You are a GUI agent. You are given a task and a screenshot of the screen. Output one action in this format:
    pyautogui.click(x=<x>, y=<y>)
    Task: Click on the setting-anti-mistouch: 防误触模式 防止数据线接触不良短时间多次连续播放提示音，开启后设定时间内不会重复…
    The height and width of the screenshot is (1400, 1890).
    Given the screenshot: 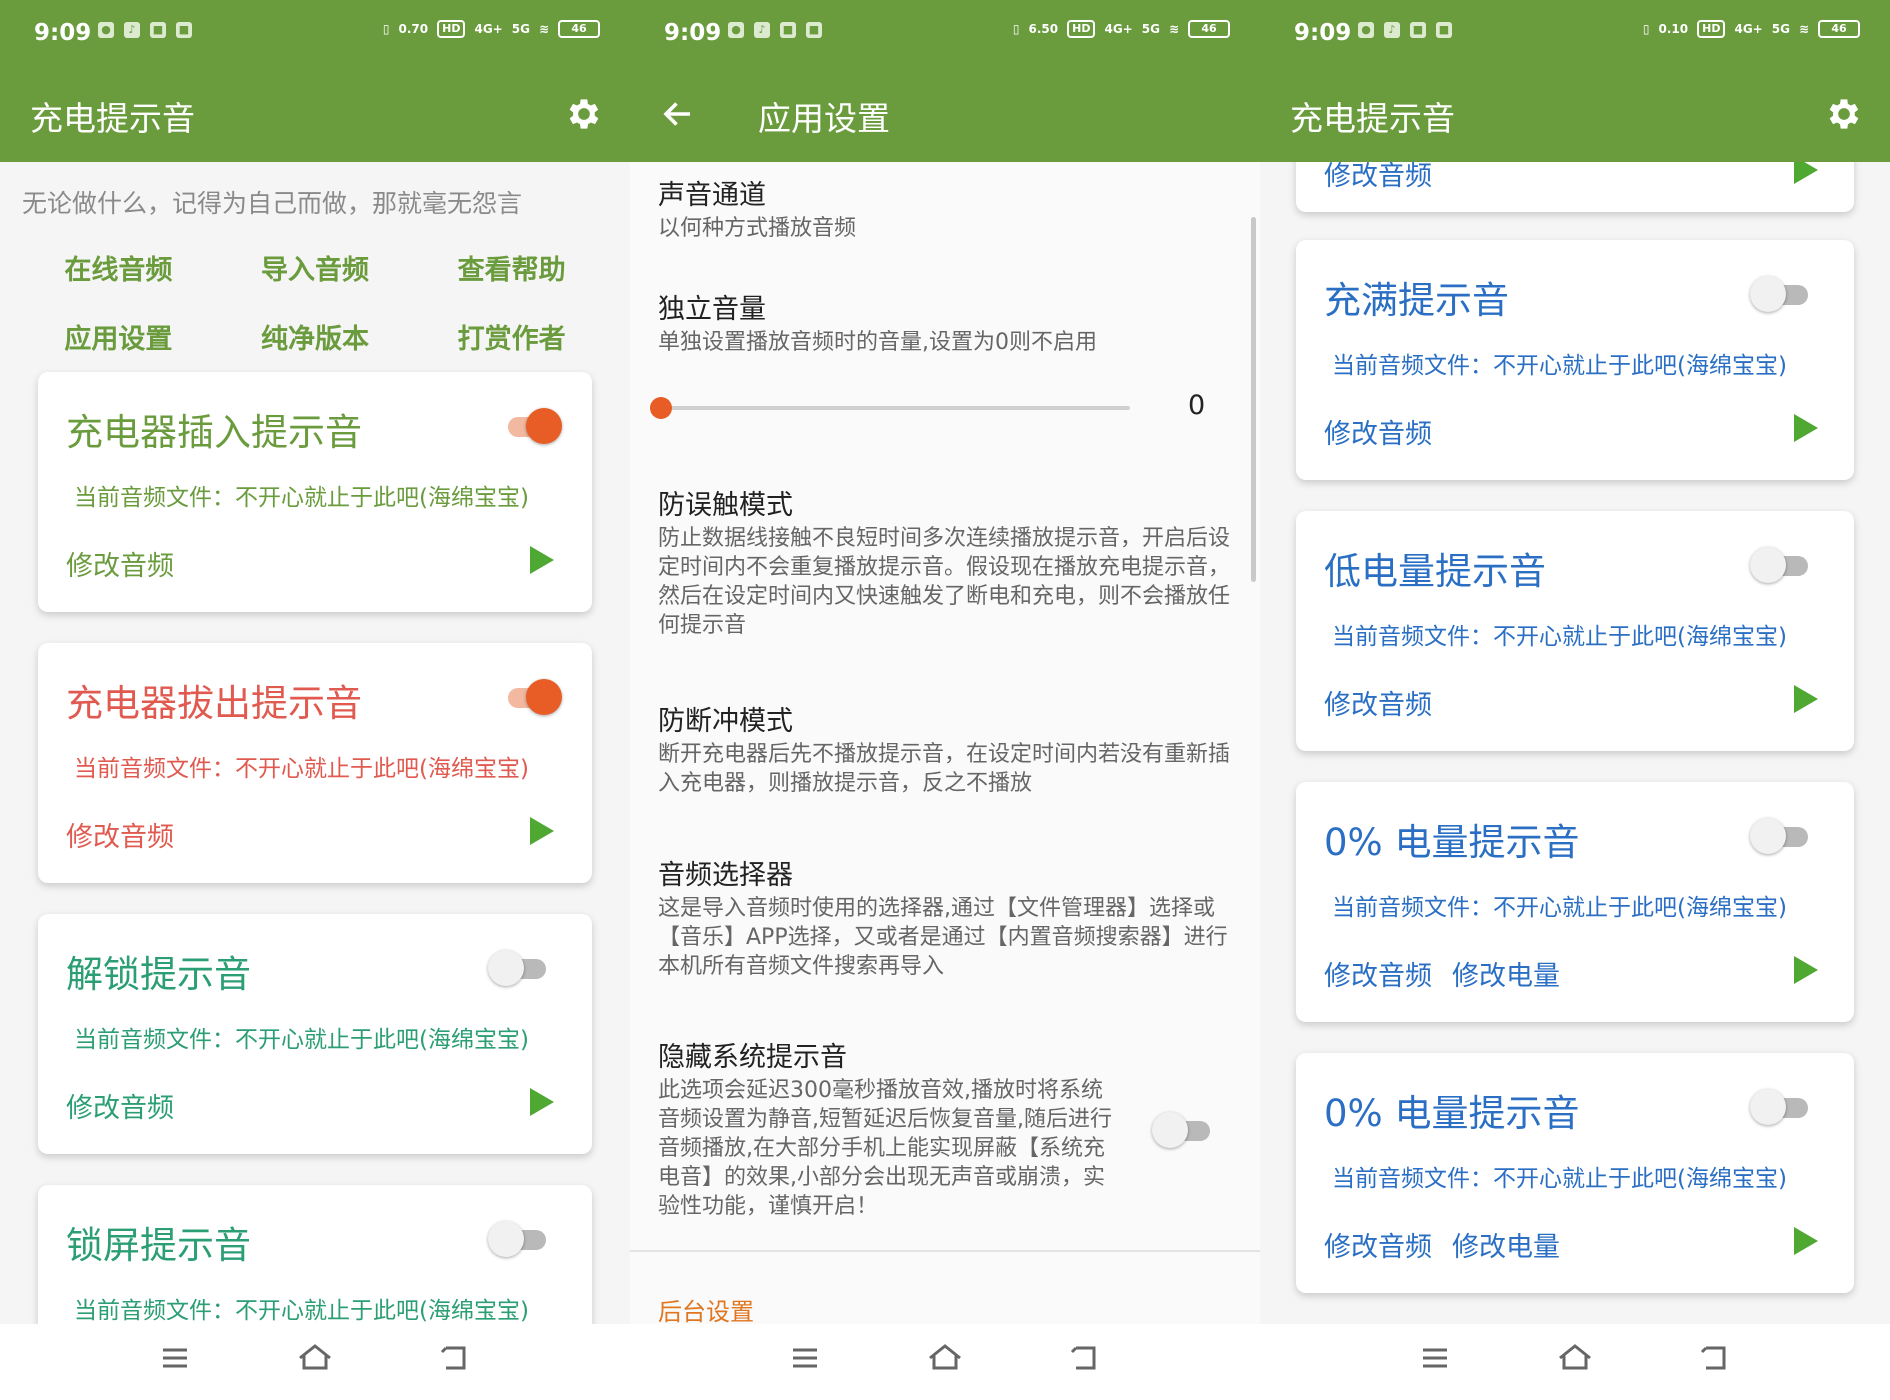 What is the action you would take?
    pyautogui.click(x=948, y=564)
    